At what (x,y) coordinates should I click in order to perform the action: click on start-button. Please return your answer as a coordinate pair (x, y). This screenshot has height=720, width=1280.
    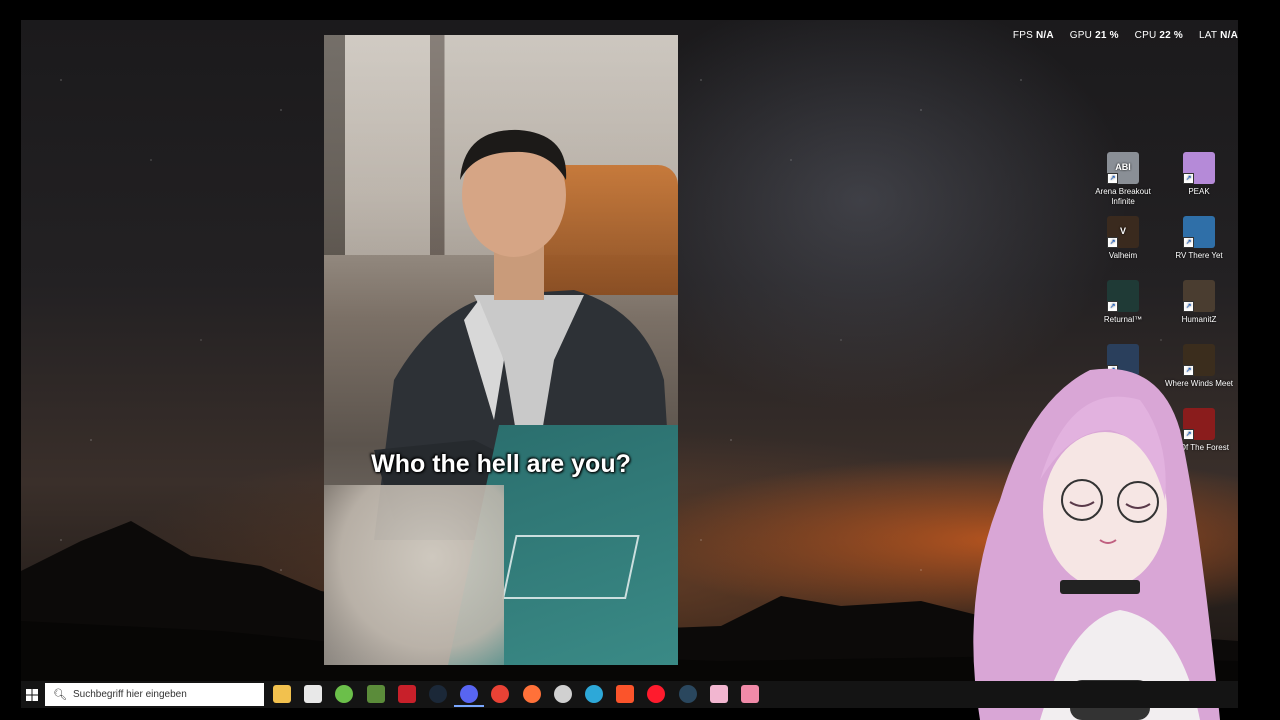
    Looking at the image, I should click on (32, 694).